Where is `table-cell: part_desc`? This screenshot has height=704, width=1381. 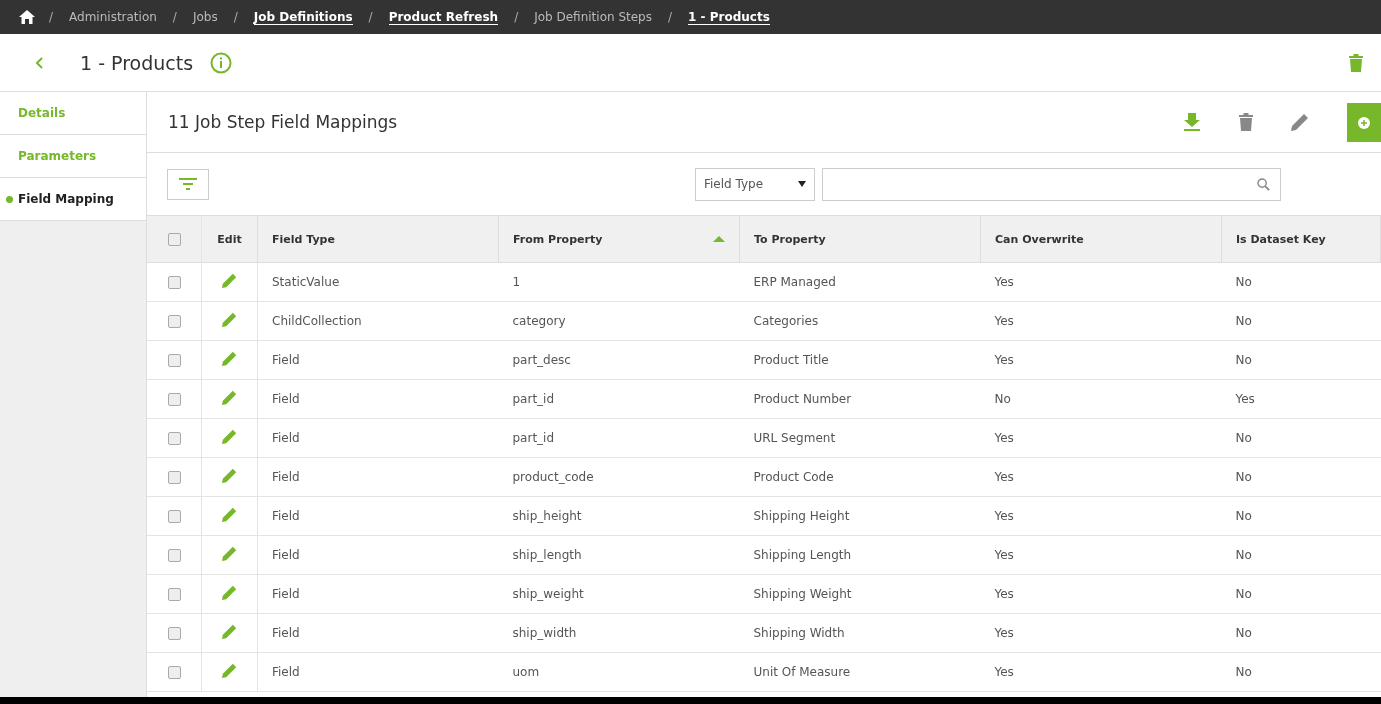 table-cell: part_desc is located at coordinates (541, 360).